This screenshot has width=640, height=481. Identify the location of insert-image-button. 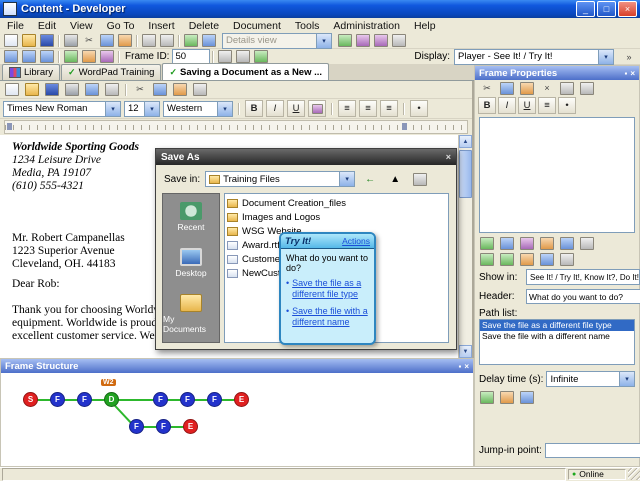
(487, 243).